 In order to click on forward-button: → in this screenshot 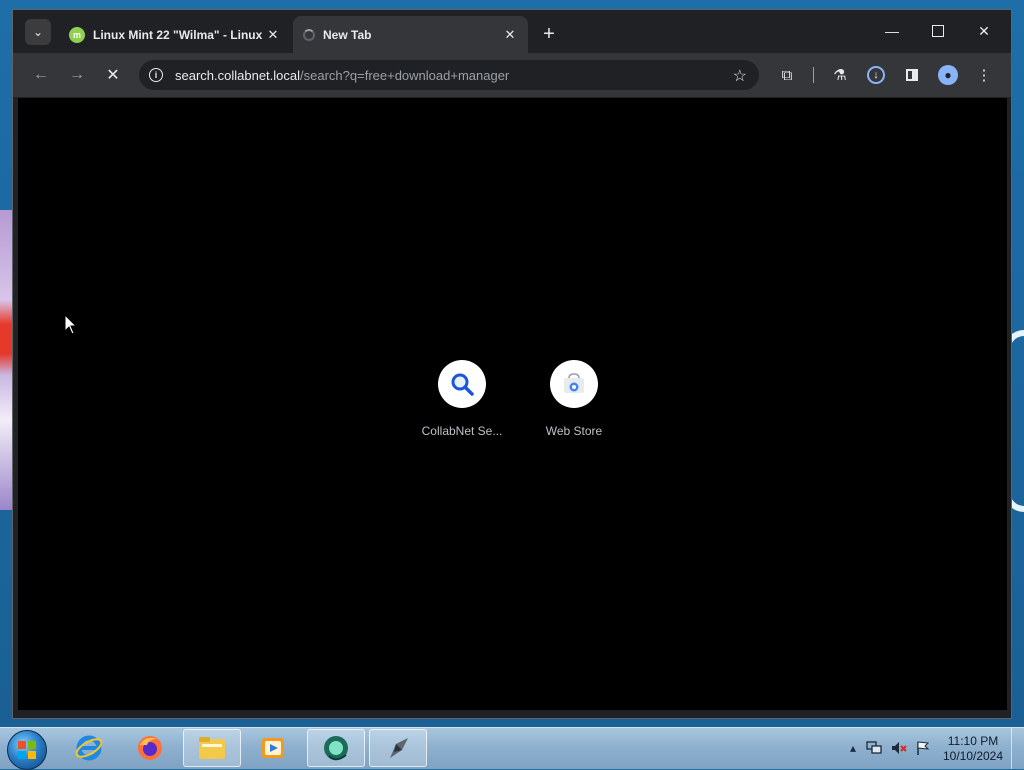, I will do `click(77, 75)`.